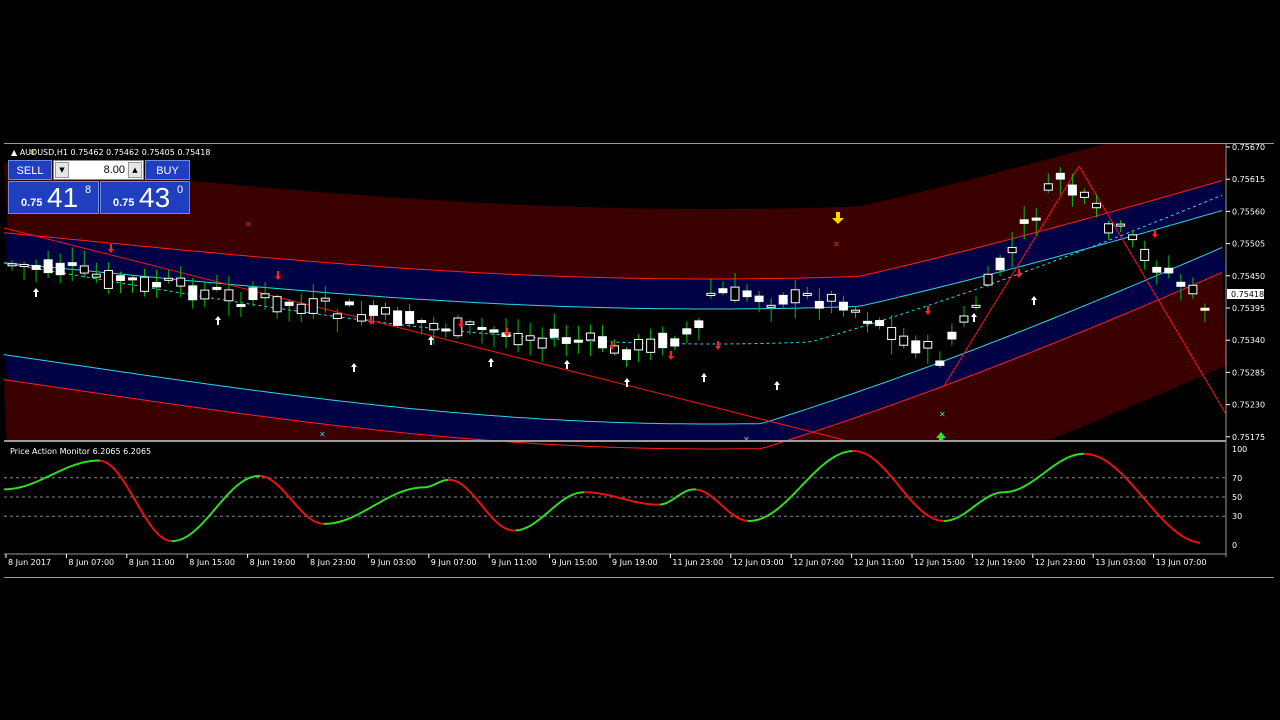 Image resolution: width=1280 pixels, height=720 pixels. I want to click on time-tick-label: 12 Jun 15:00, so click(939, 562).